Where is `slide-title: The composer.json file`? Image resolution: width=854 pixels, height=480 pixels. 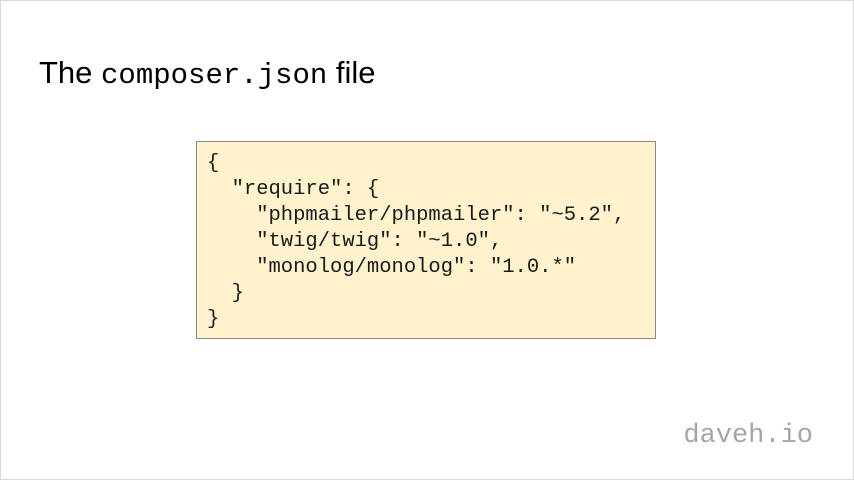 slide-title: The composer.json file is located at coordinates (207, 74).